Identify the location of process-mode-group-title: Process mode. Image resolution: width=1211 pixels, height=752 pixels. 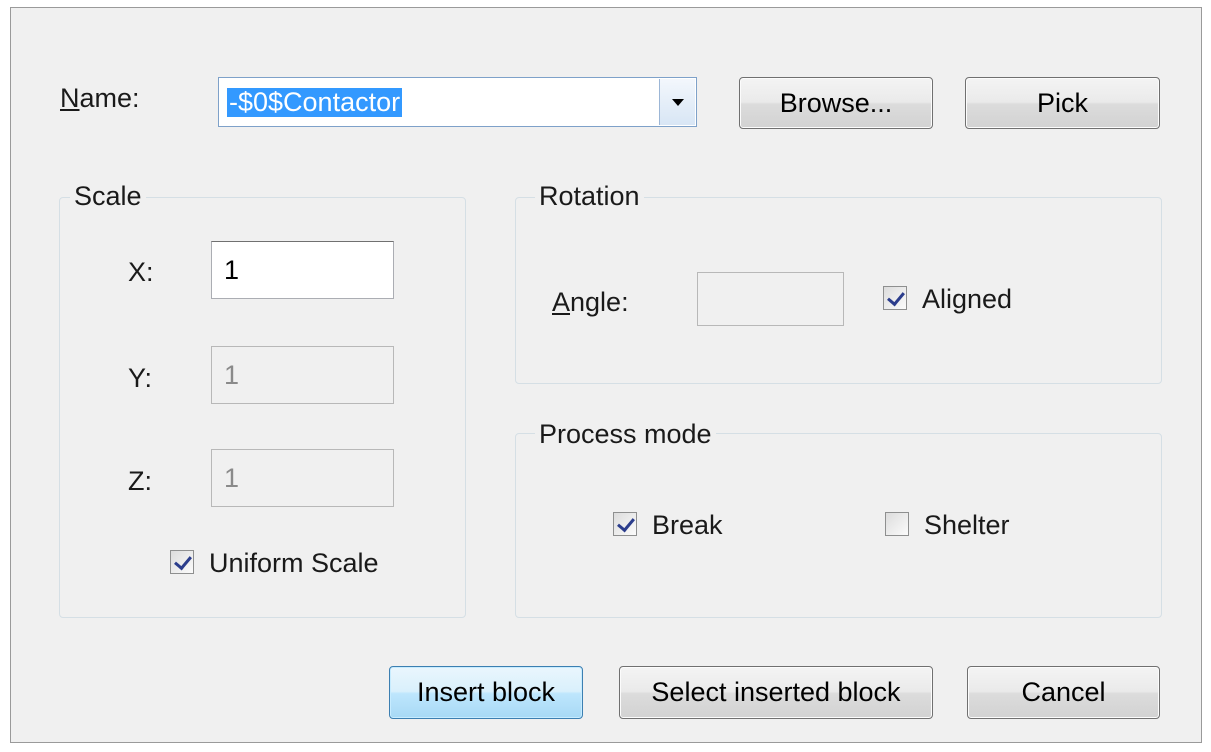
(625, 434).